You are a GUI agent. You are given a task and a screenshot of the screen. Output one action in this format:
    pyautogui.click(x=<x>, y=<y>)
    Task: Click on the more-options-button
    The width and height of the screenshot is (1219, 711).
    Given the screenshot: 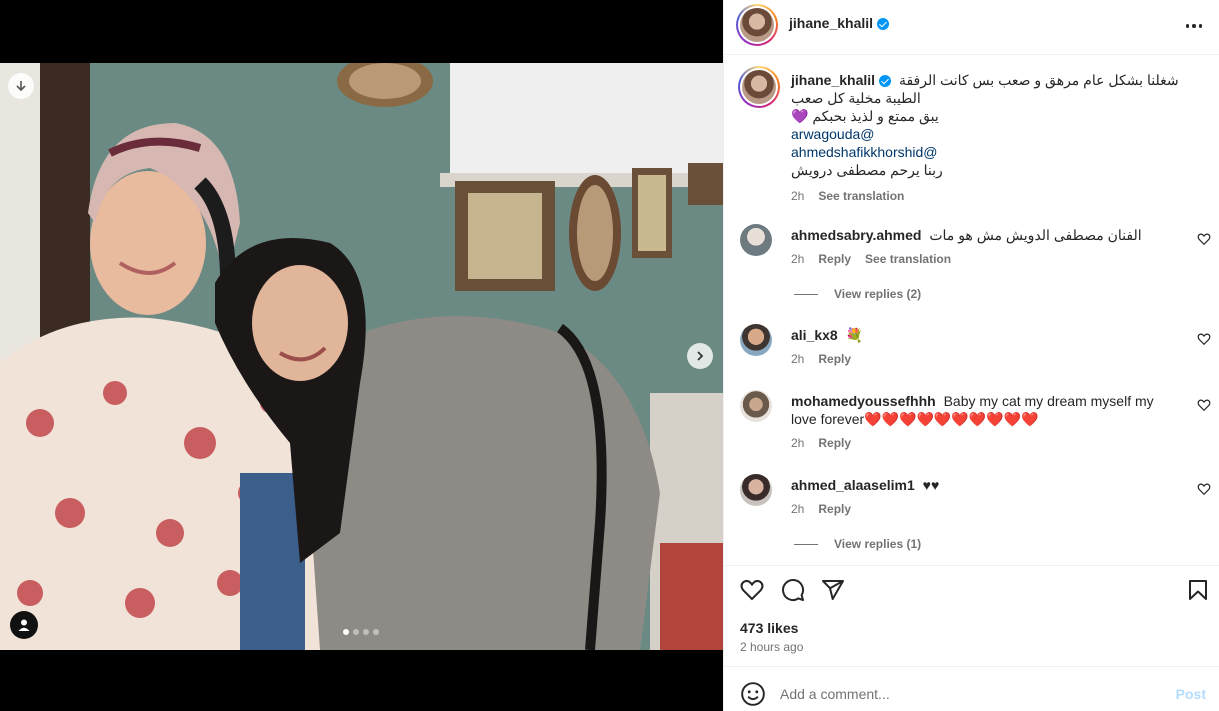 What is the action you would take?
    pyautogui.click(x=1194, y=26)
    